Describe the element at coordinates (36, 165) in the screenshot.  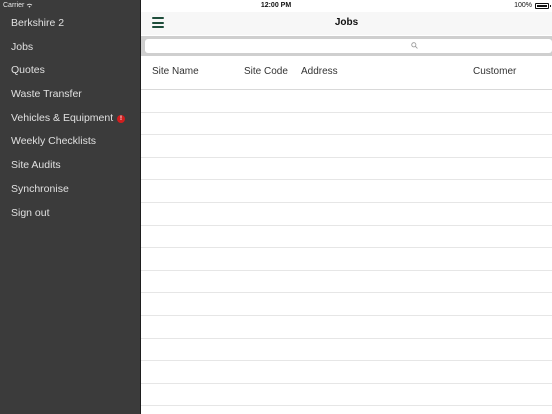
I see `sidebar-item-label: Site Audits` at that location.